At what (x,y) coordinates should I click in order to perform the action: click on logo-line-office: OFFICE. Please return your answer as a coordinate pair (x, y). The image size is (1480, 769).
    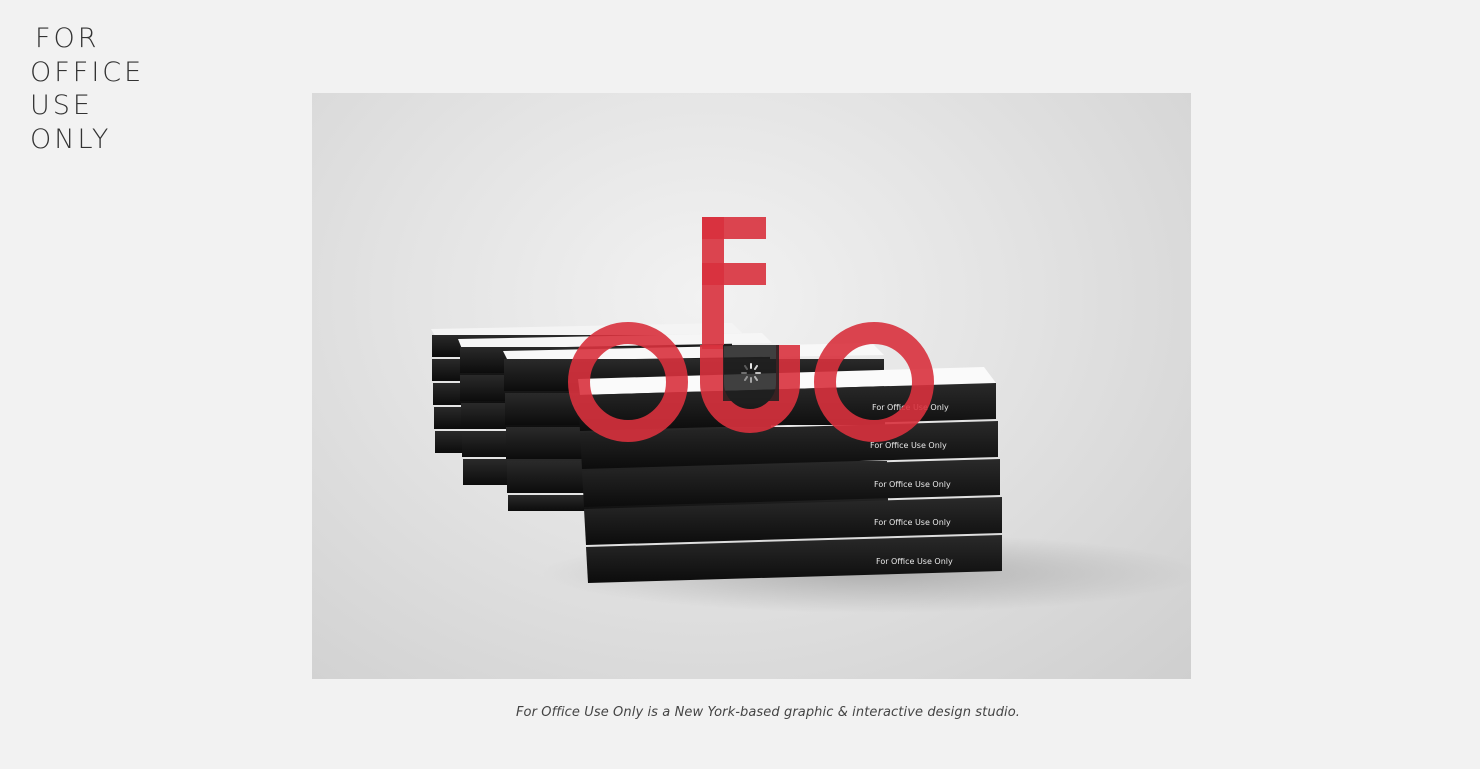
    Looking at the image, I should click on (87, 72).